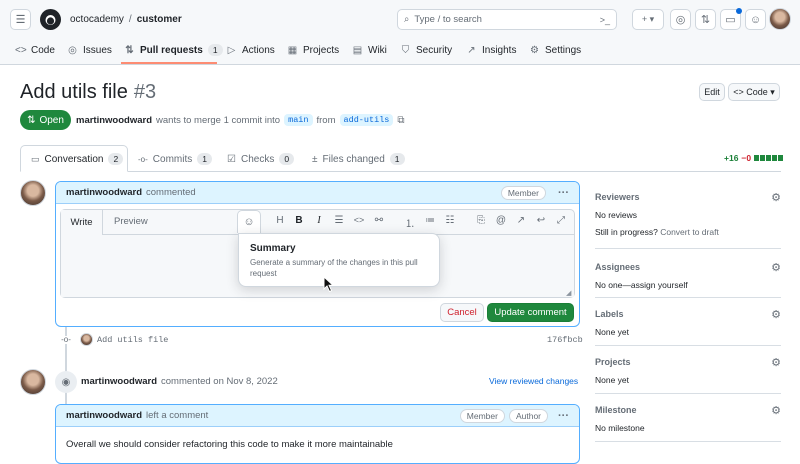 Image resolution: width=800 pixels, height=464 pixels. I want to click on copilot-summary-button: ☺, so click(249, 221).